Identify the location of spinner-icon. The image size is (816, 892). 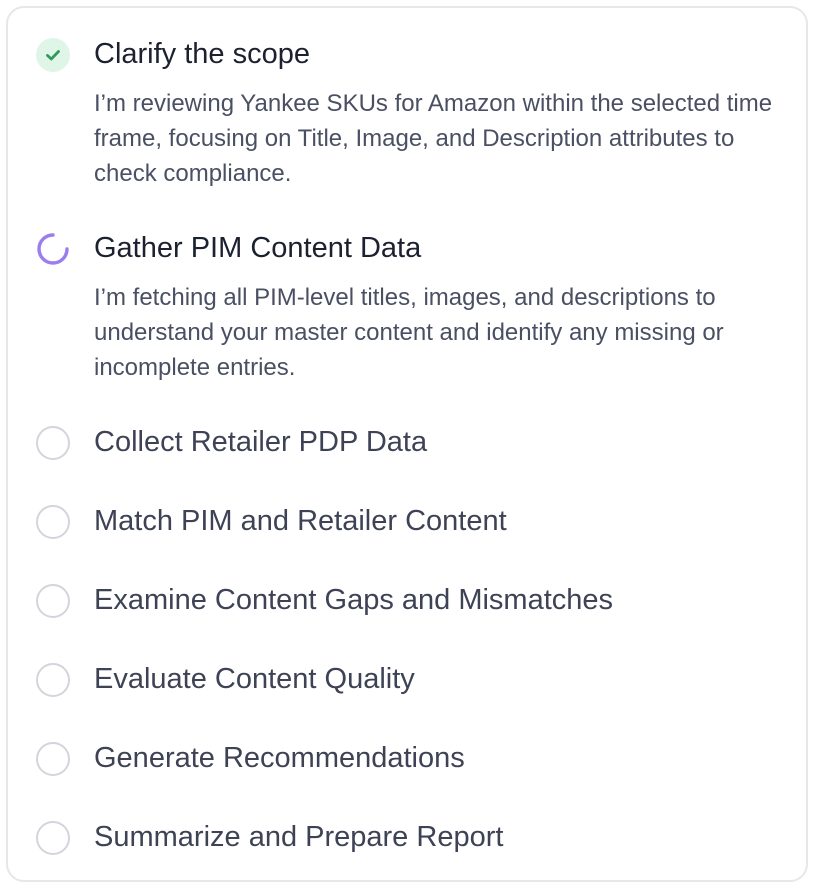
(53, 249).